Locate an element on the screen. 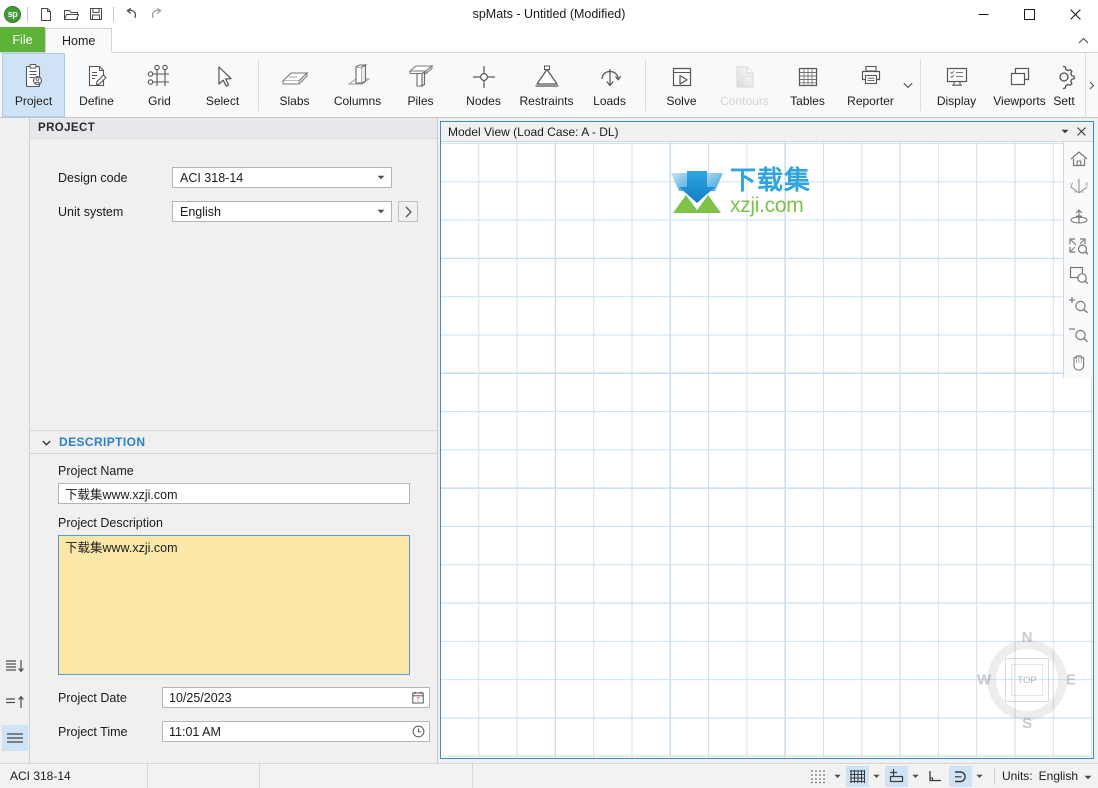 This screenshot has height=788, width=1098. ribbon-group-analysis: Solve Contours Tables Reporter is located at coordinates (783, 85).